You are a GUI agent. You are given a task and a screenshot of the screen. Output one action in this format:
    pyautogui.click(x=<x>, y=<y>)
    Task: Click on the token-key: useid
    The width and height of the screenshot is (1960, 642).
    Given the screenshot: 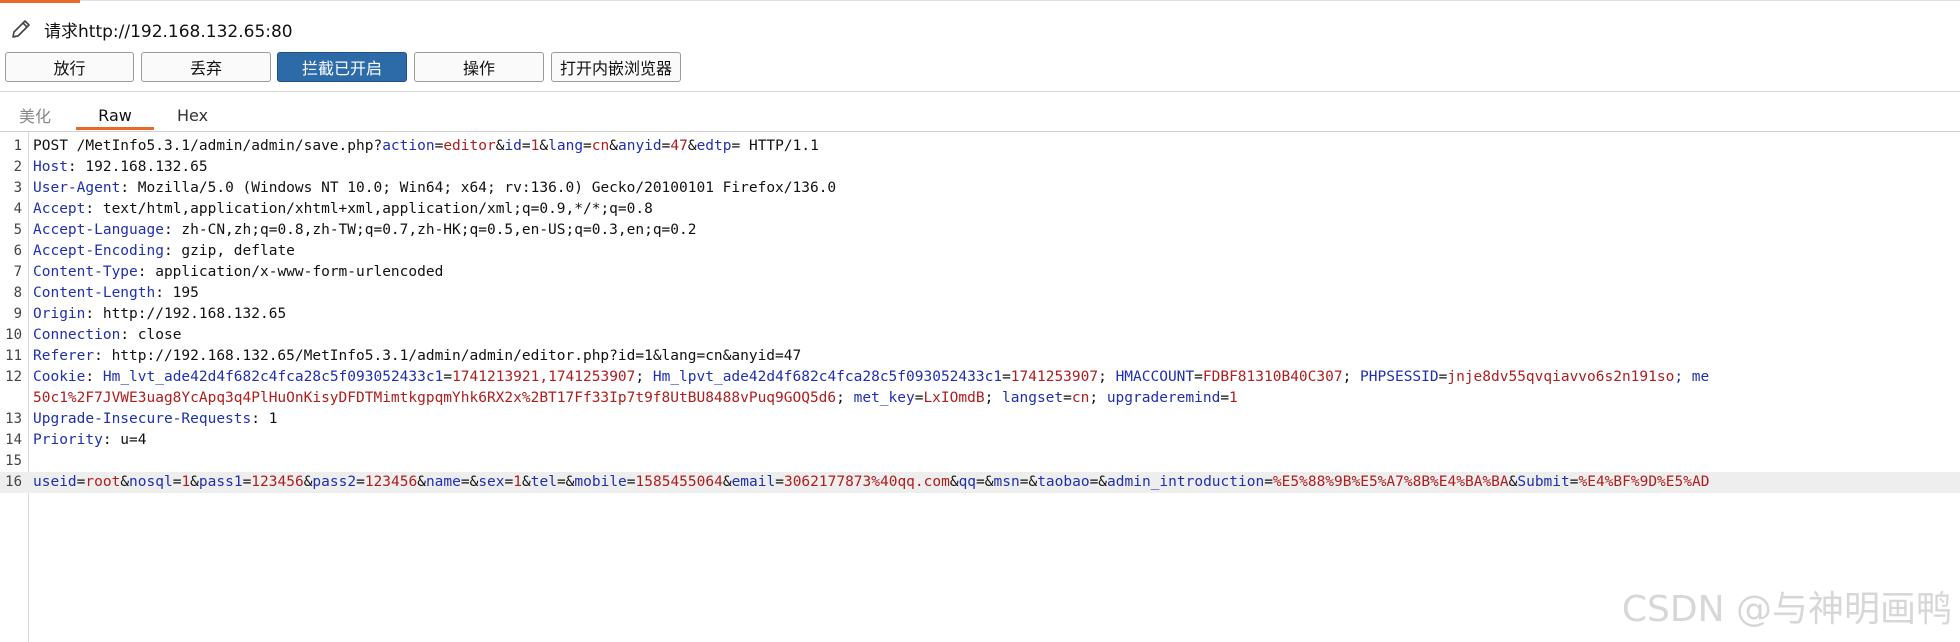 What is the action you would take?
    pyautogui.click(x=55, y=482)
    